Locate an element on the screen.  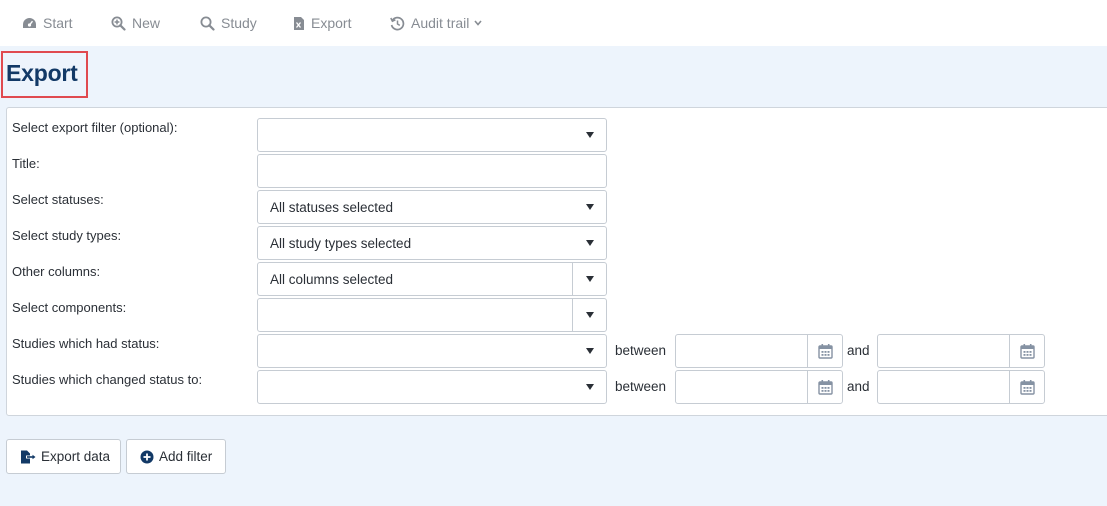
statuses-label: Select statuses: is located at coordinates (58, 199).